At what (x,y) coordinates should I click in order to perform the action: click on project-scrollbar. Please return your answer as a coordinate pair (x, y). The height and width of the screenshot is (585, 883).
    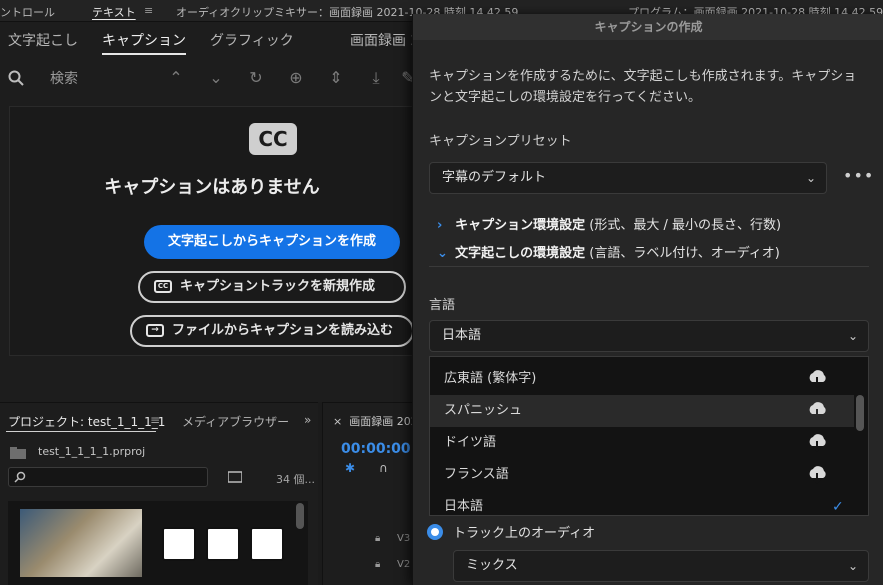
    Looking at the image, I should click on (300, 516).